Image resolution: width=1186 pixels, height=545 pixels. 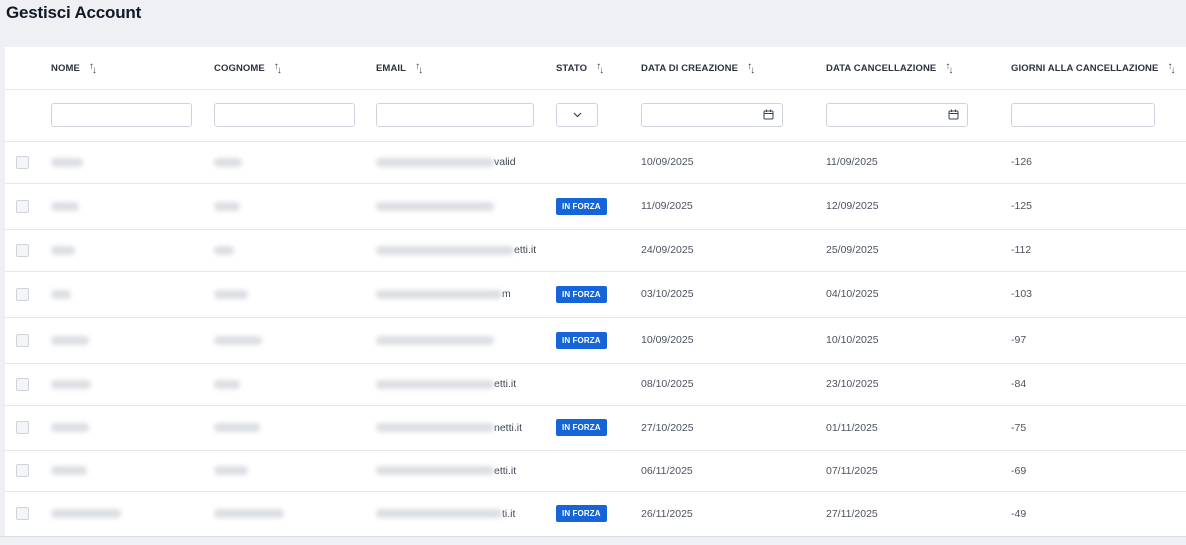 I want to click on cell-data-creazione: 03/10/2025, so click(x=667, y=294).